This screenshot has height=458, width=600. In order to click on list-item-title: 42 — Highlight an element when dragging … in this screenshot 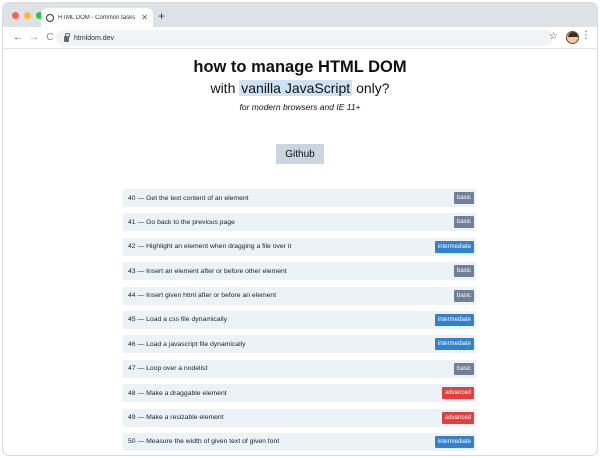, I will do `click(209, 246)`.